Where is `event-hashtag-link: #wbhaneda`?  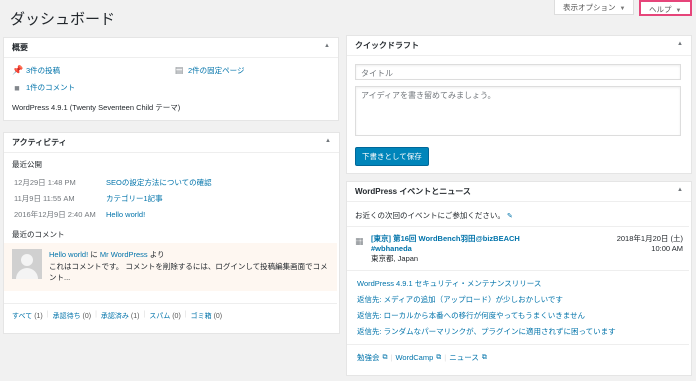 event-hashtag-link: #wbhaneda is located at coordinates (445, 249).